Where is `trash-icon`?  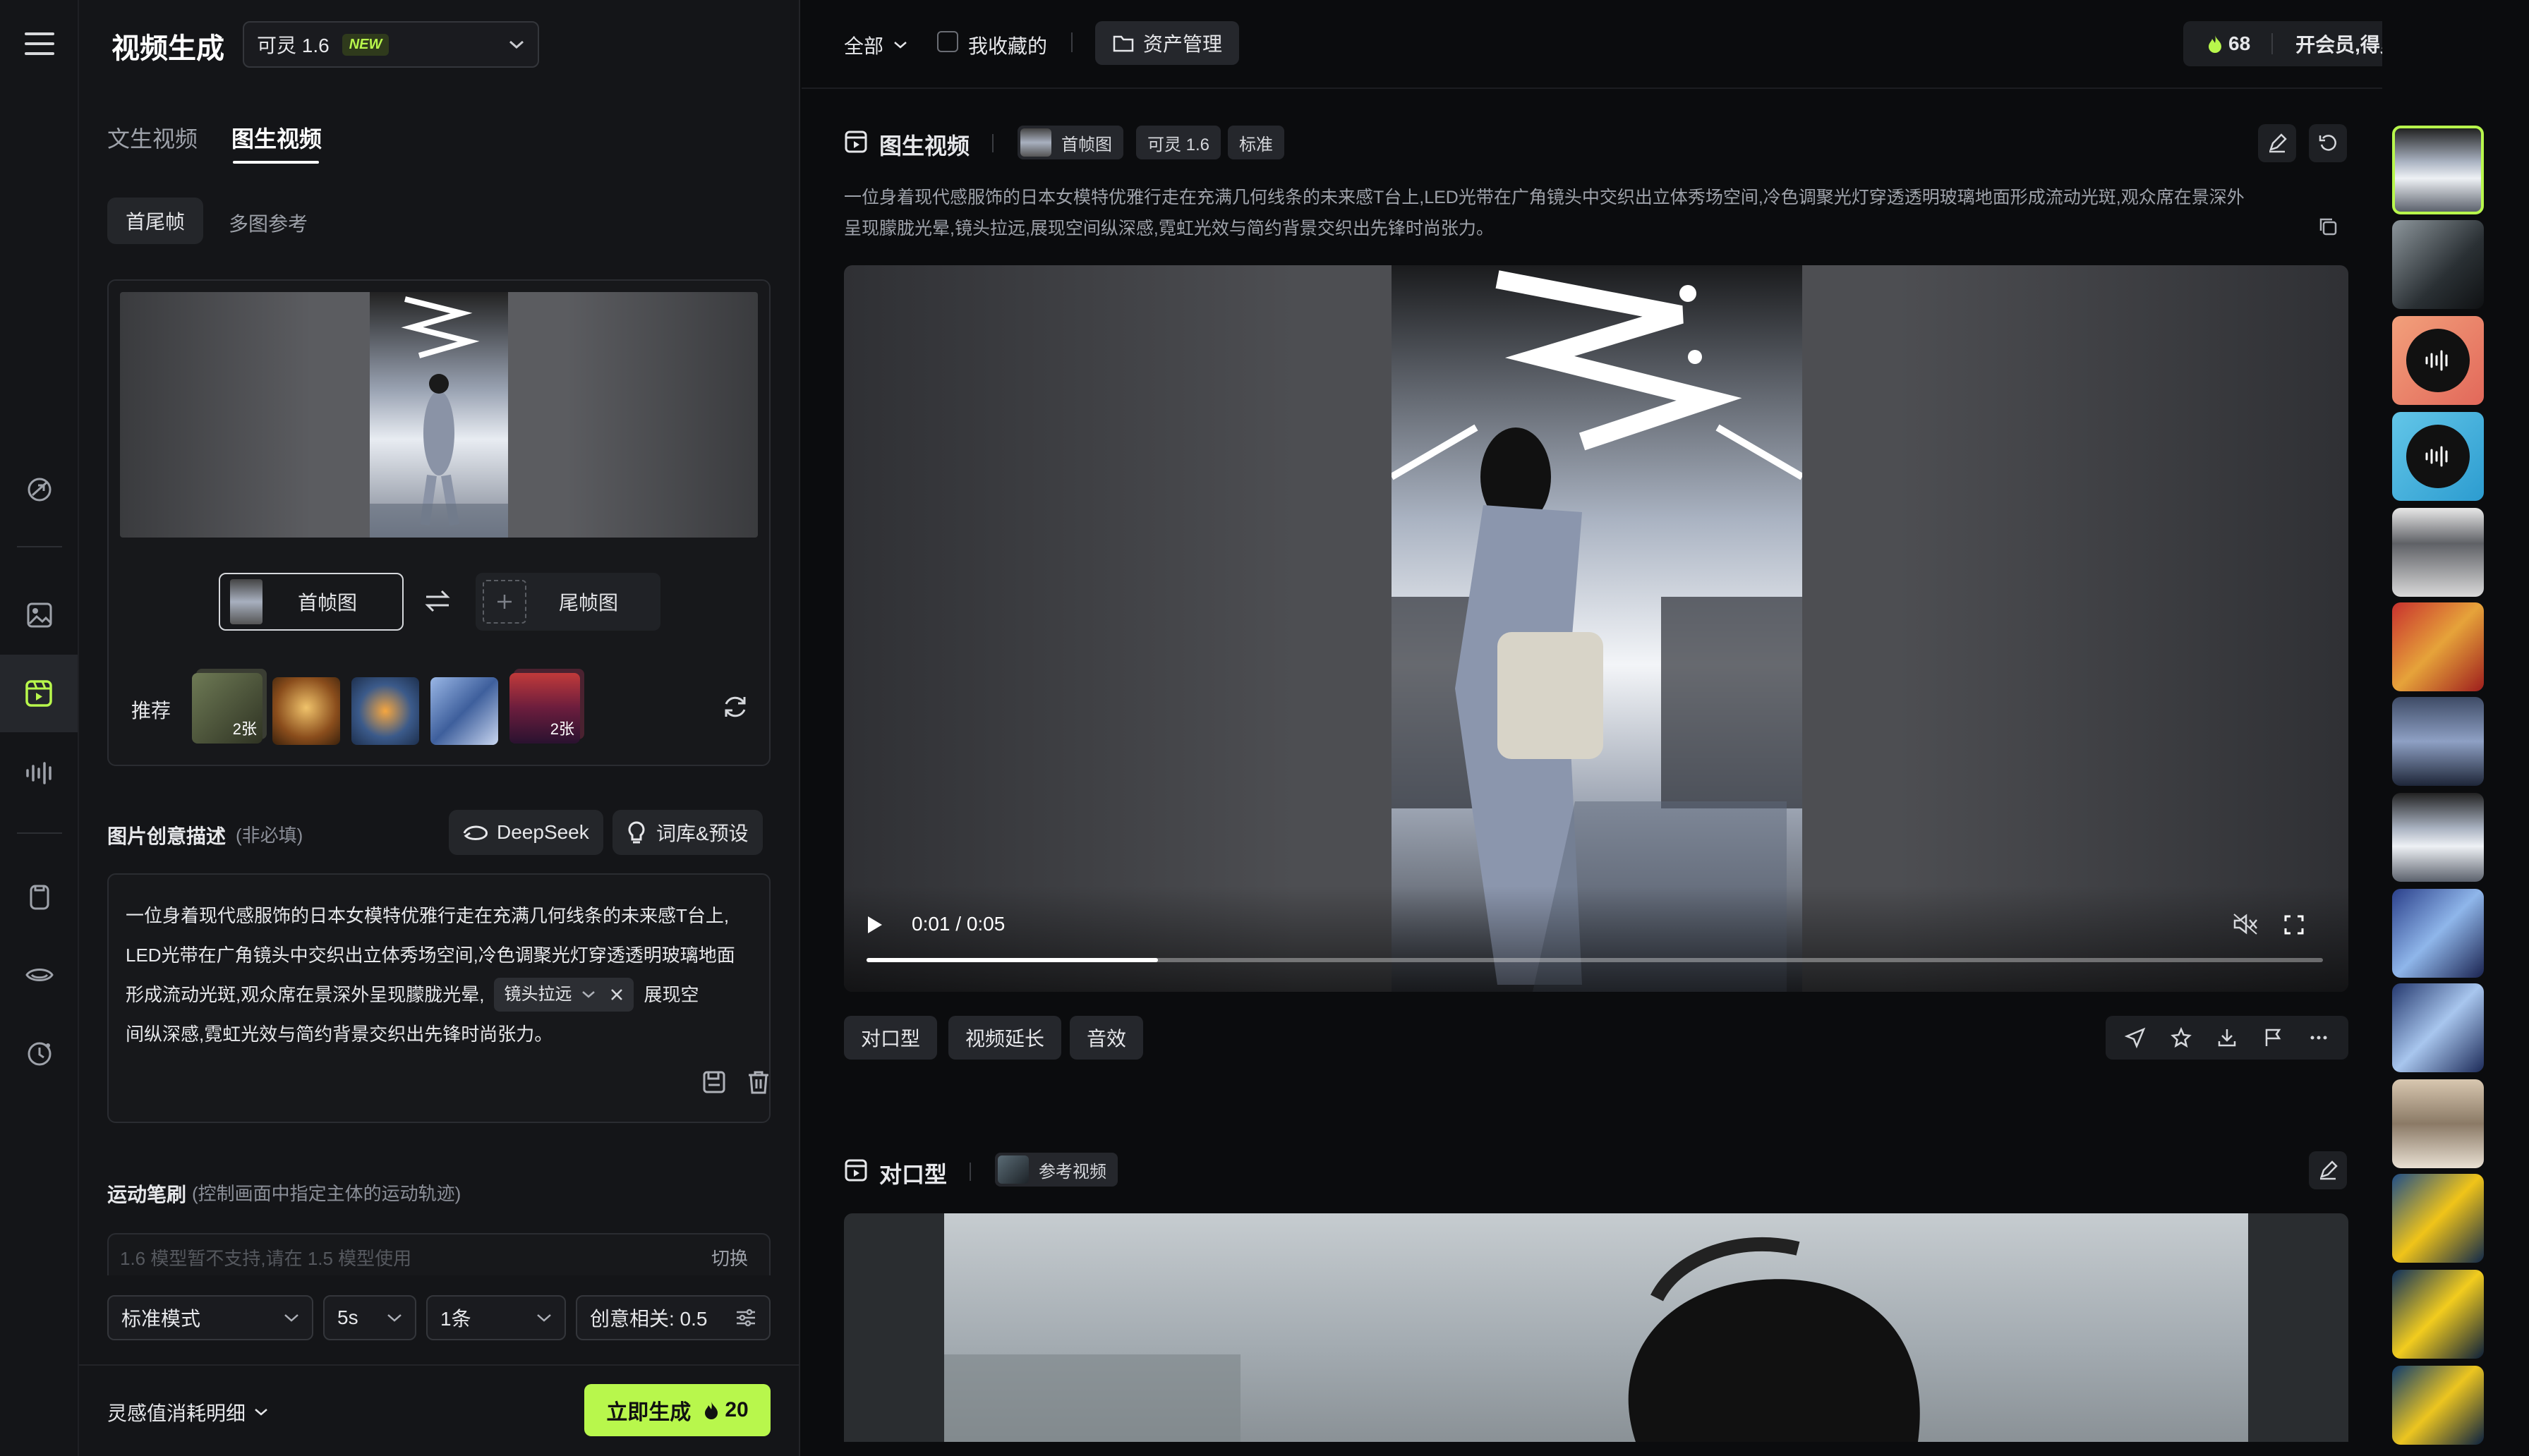 trash-icon is located at coordinates (759, 1082).